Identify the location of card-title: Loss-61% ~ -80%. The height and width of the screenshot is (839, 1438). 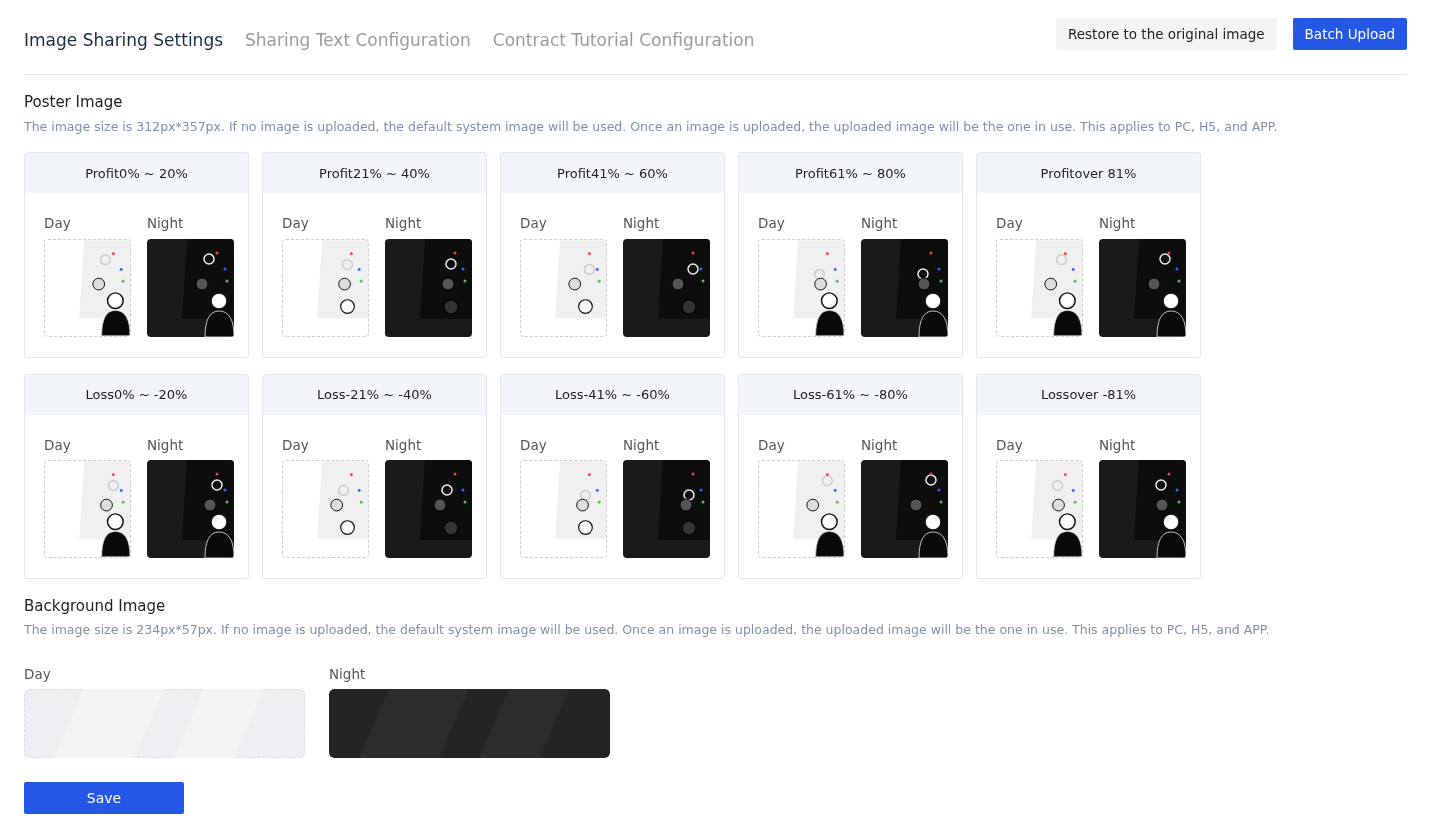
(850, 394).